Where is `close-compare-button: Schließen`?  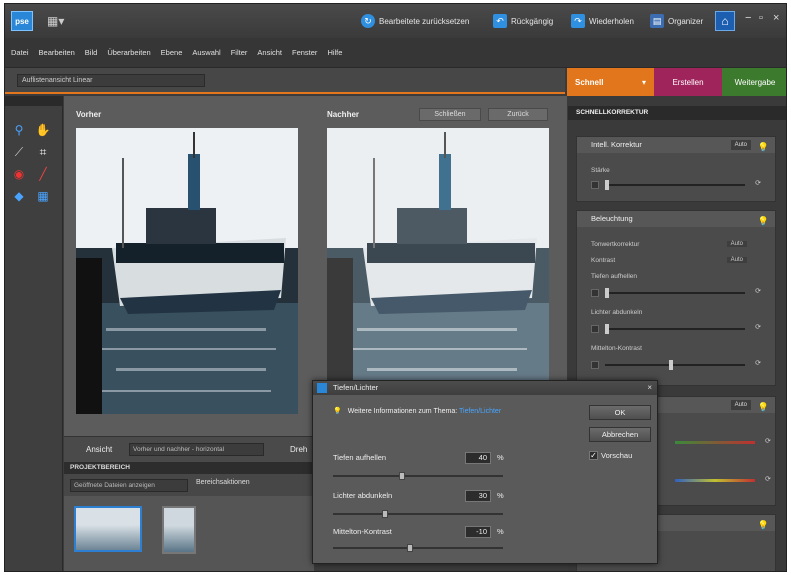 close-compare-button: Schließen is located at coordinates (450, 114).